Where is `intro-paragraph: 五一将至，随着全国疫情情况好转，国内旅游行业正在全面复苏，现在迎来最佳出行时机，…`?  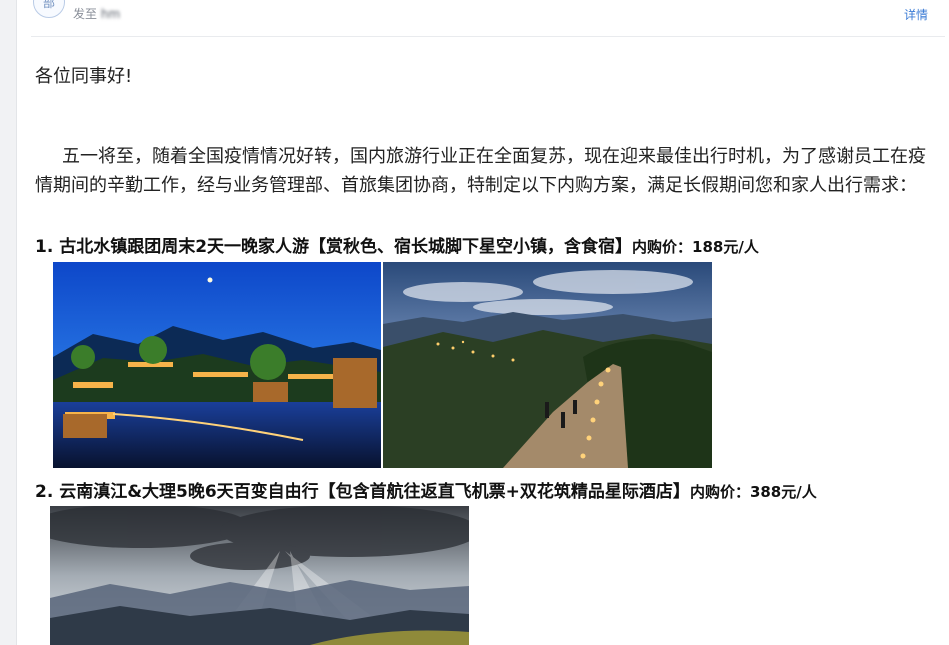 intro-paragraph: 五一将至，随着全国疫情情况好转，国内旅游行业正在全面复苏，现在迎来最佳出行时机，… is located at coordinates (480, 171).